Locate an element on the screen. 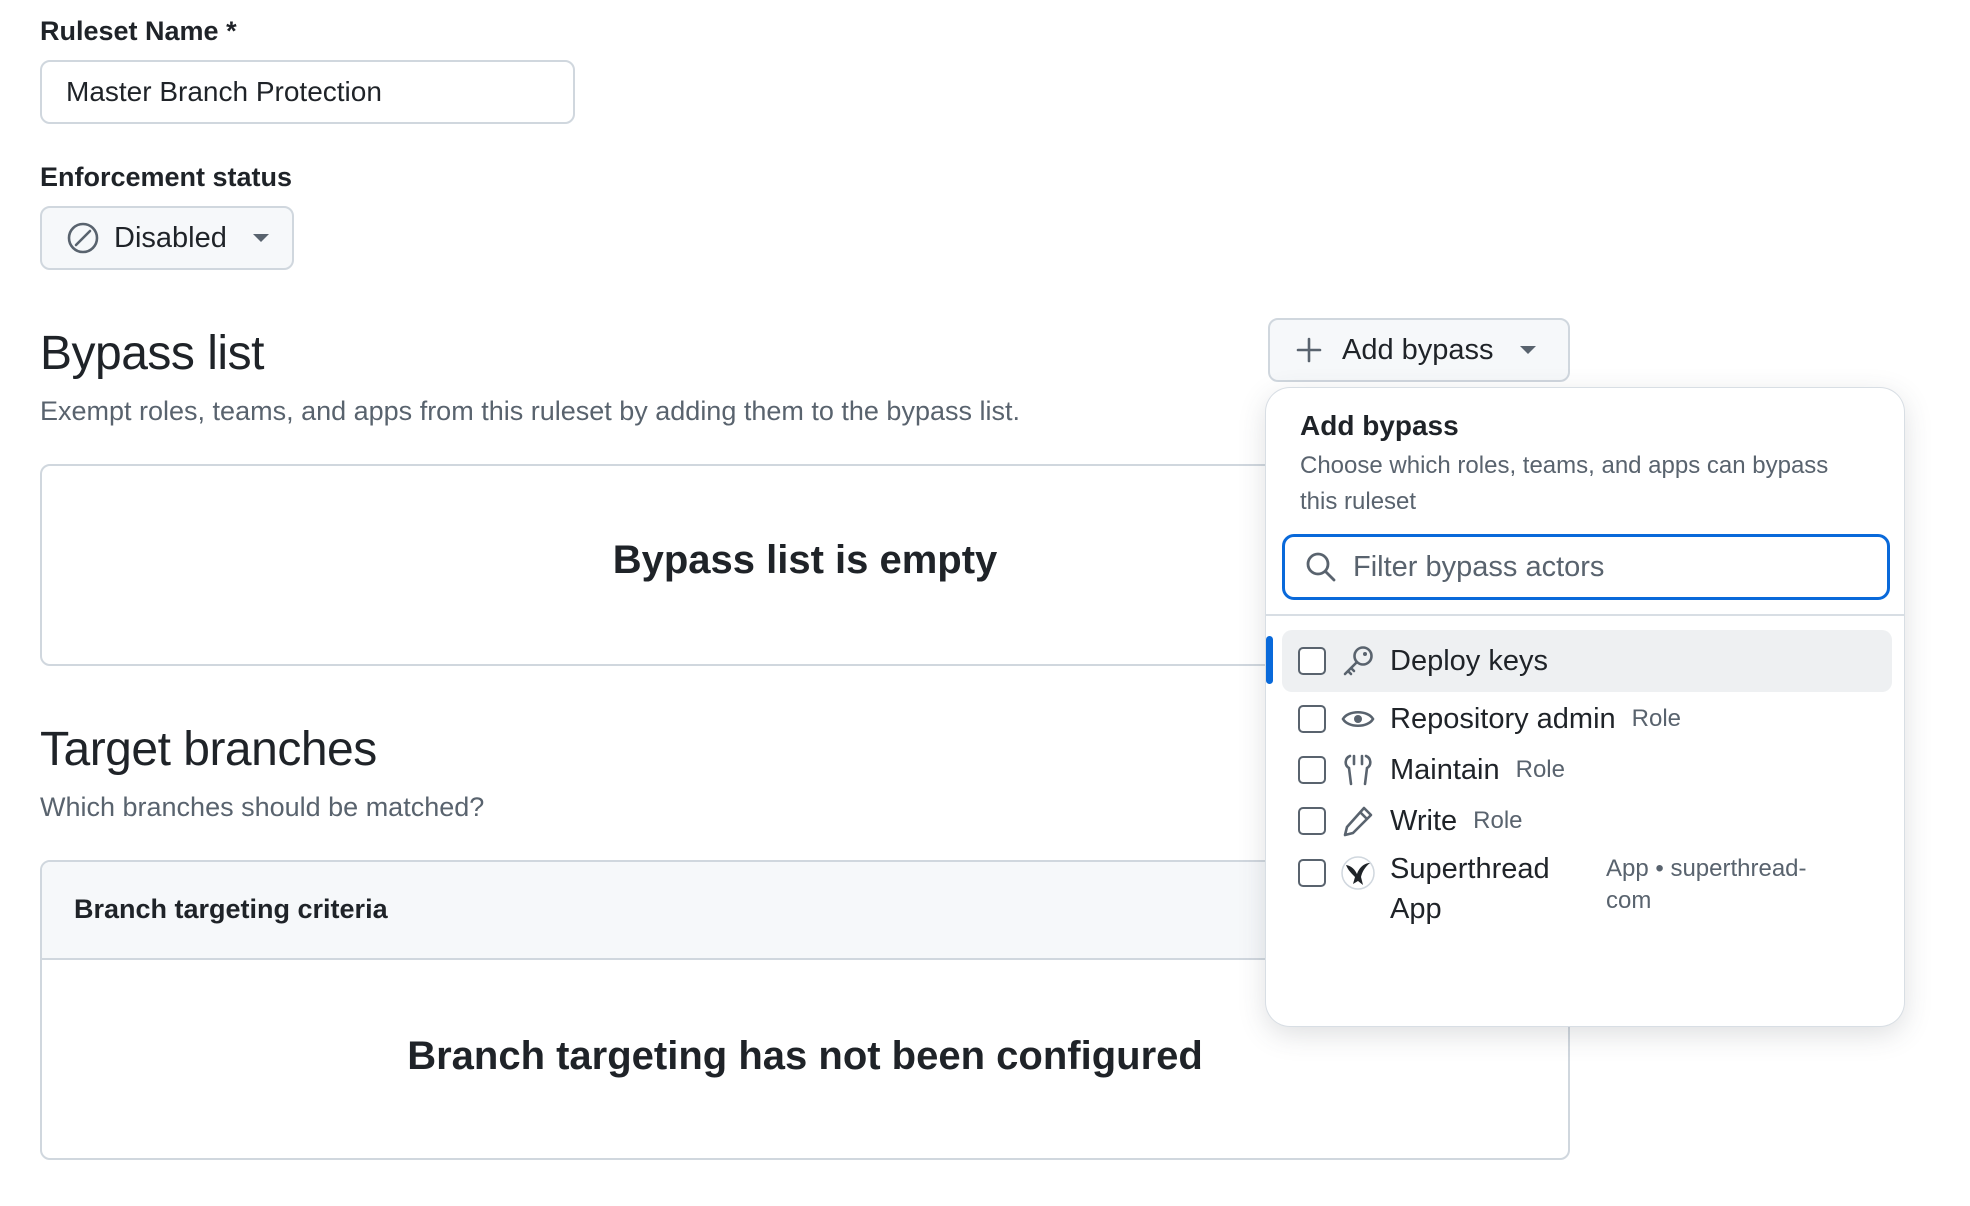 This screenshot has height=1206, width=1970. enforcement-status-value: Disabled is located at coordinates (170, 237).